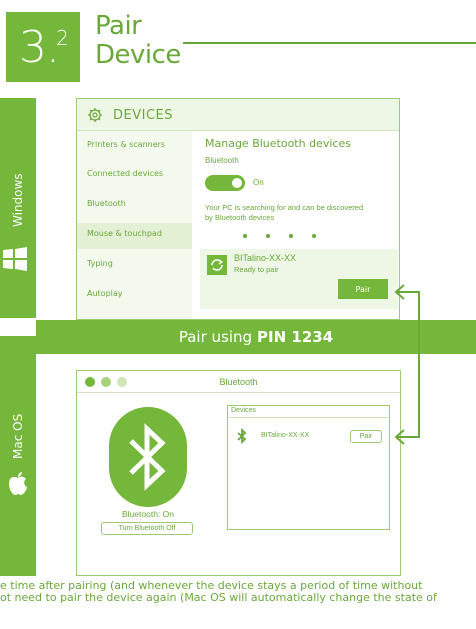 Image resolution: width=476 pixels, height=629 pixels. Describe the element at coordinates (299, 279) in the screenshot. I see `device-card: BITalino-XX-XX Ready to pair Pair` at that location.